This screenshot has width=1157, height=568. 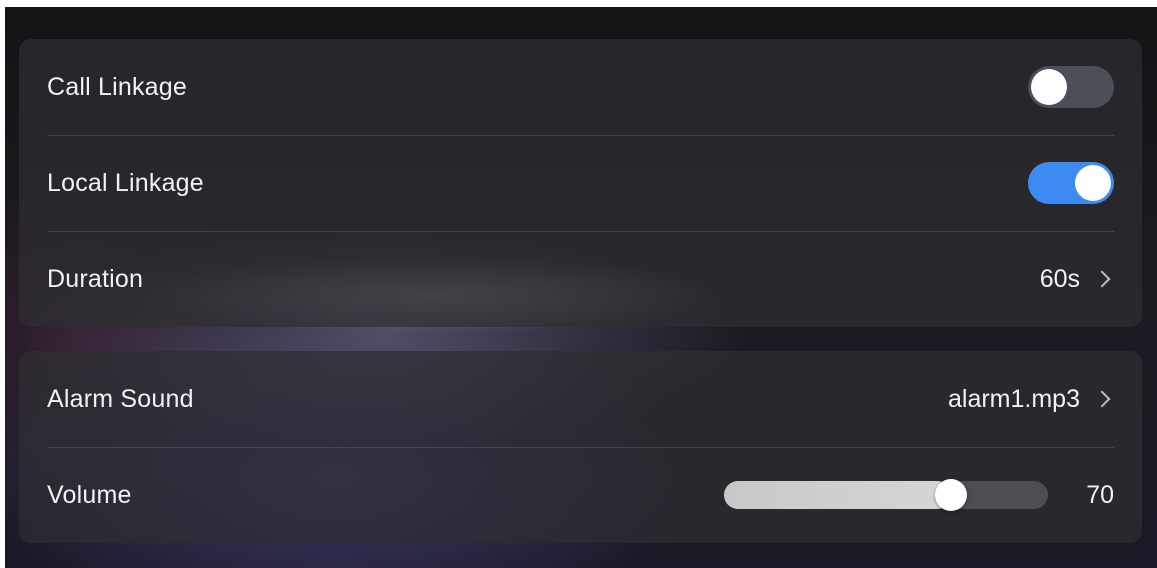 I want to click on duration-selector: 60s, so click(x=1077, y=279).